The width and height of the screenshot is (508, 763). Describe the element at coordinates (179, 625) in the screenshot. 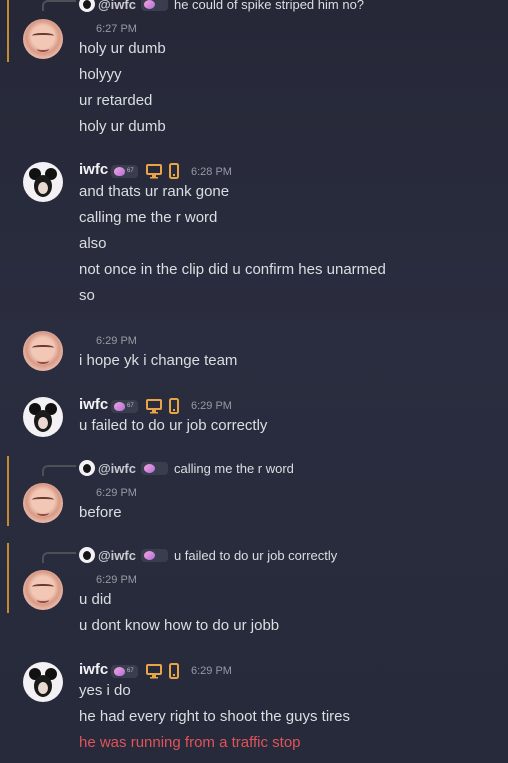

I see `message-text: u dont know how to do ur jobb` at that location.